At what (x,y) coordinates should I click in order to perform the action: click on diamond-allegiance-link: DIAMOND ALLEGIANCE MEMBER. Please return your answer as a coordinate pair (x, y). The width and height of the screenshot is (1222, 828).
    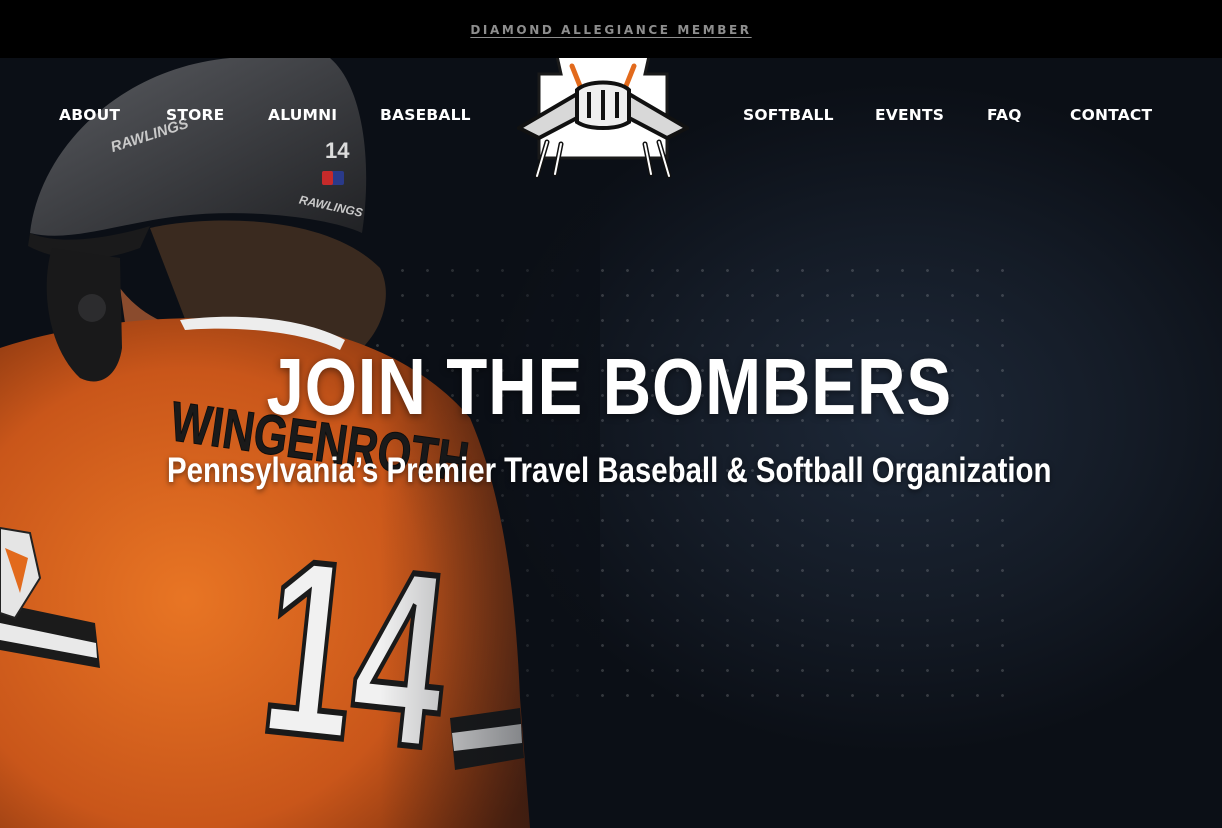
    Looking at the image, I should click on (610, 30).